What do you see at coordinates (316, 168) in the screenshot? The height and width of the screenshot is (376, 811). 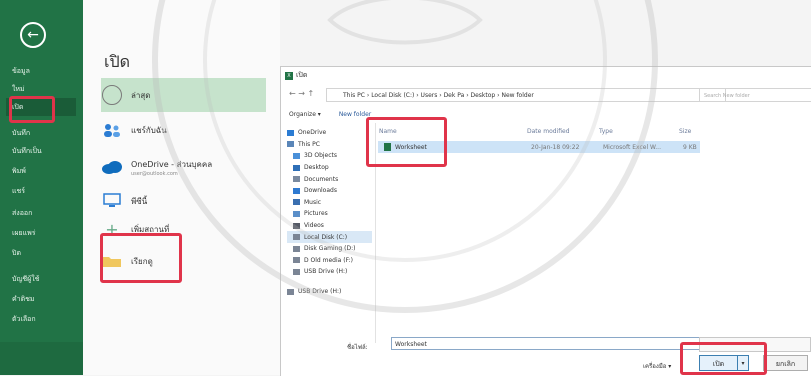 I see `nav-item-label: Desktop` at bounding box center [316, 168].